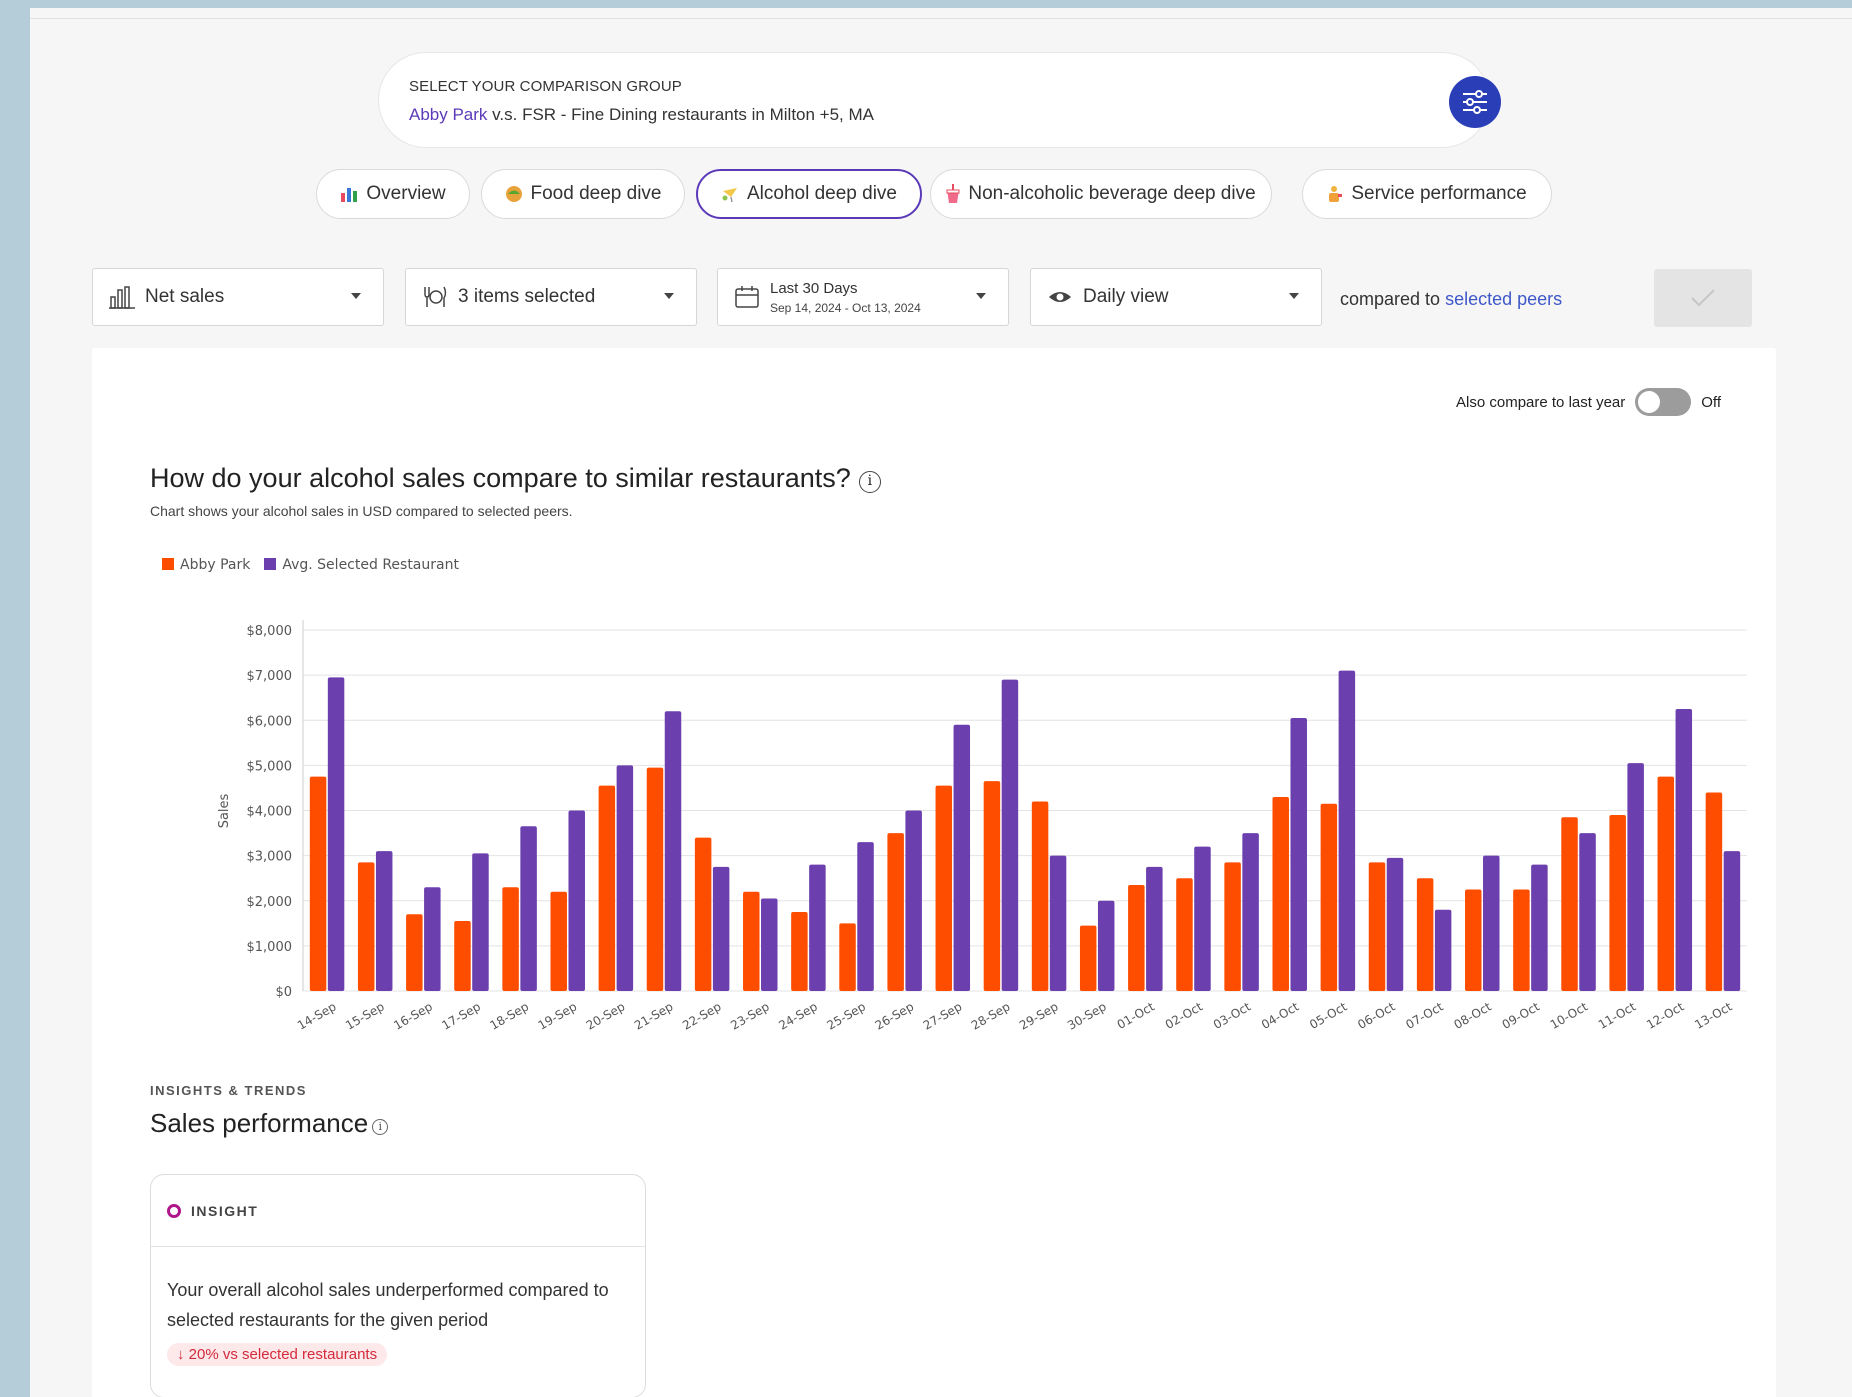 The width and height of the screenshot is (1852, 1397). I want to click on items-dropdown-label: 3 items selected, so click(527, 296).